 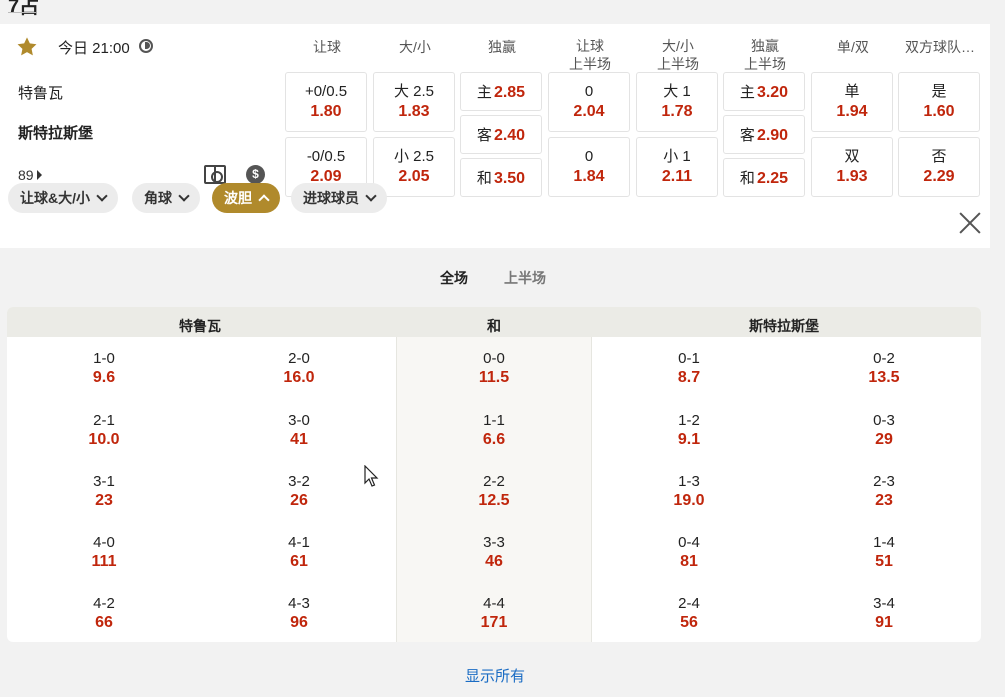 What do you see at coordinates (371, 196) in the screenshot?
I see `chevron-down-icon` at bounding box center [371, 196].